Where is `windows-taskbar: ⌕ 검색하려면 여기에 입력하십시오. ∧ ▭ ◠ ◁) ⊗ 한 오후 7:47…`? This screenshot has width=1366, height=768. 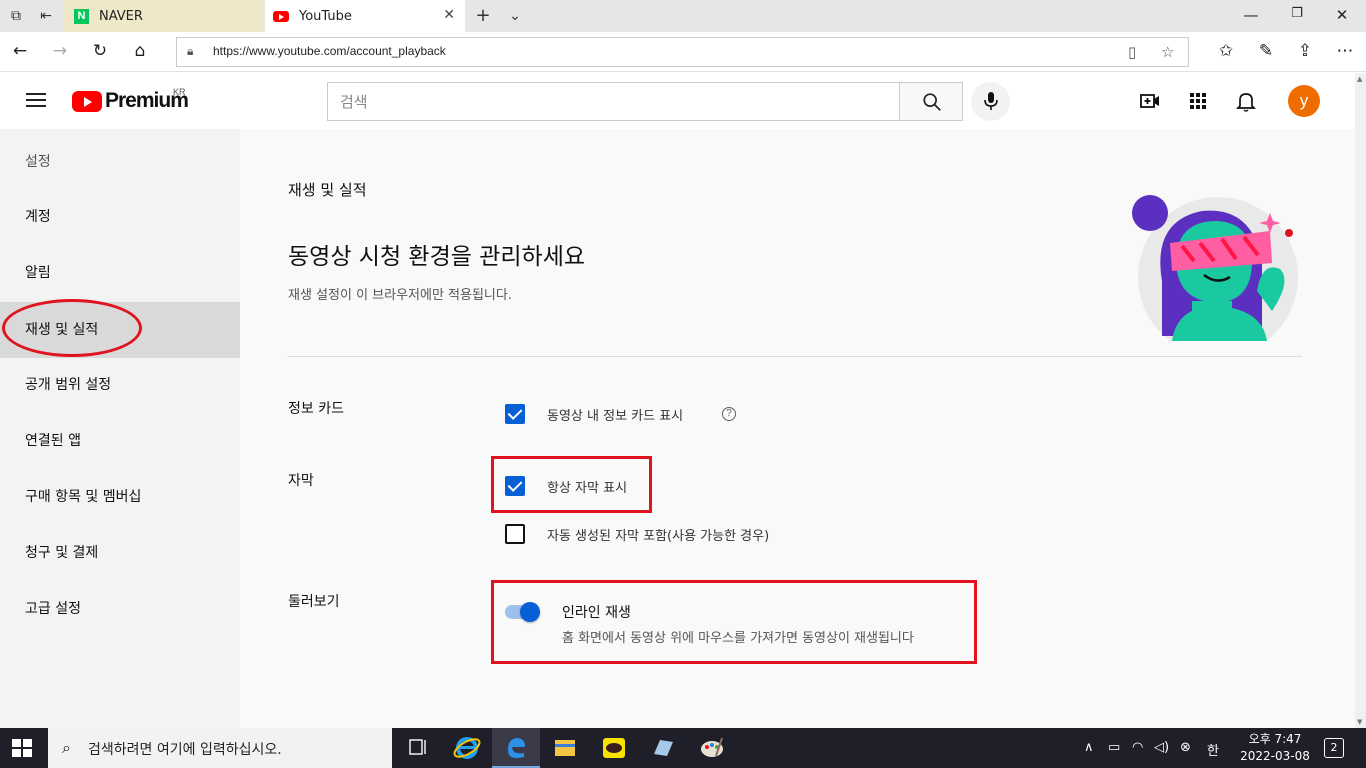
windows-taskbar: ⌕ 검색하려면 여기에 입력하십시오. ∧ ▭ ◠ ◁) ⊗ 한 오후 7:47… is located at coordinates (683, 748).